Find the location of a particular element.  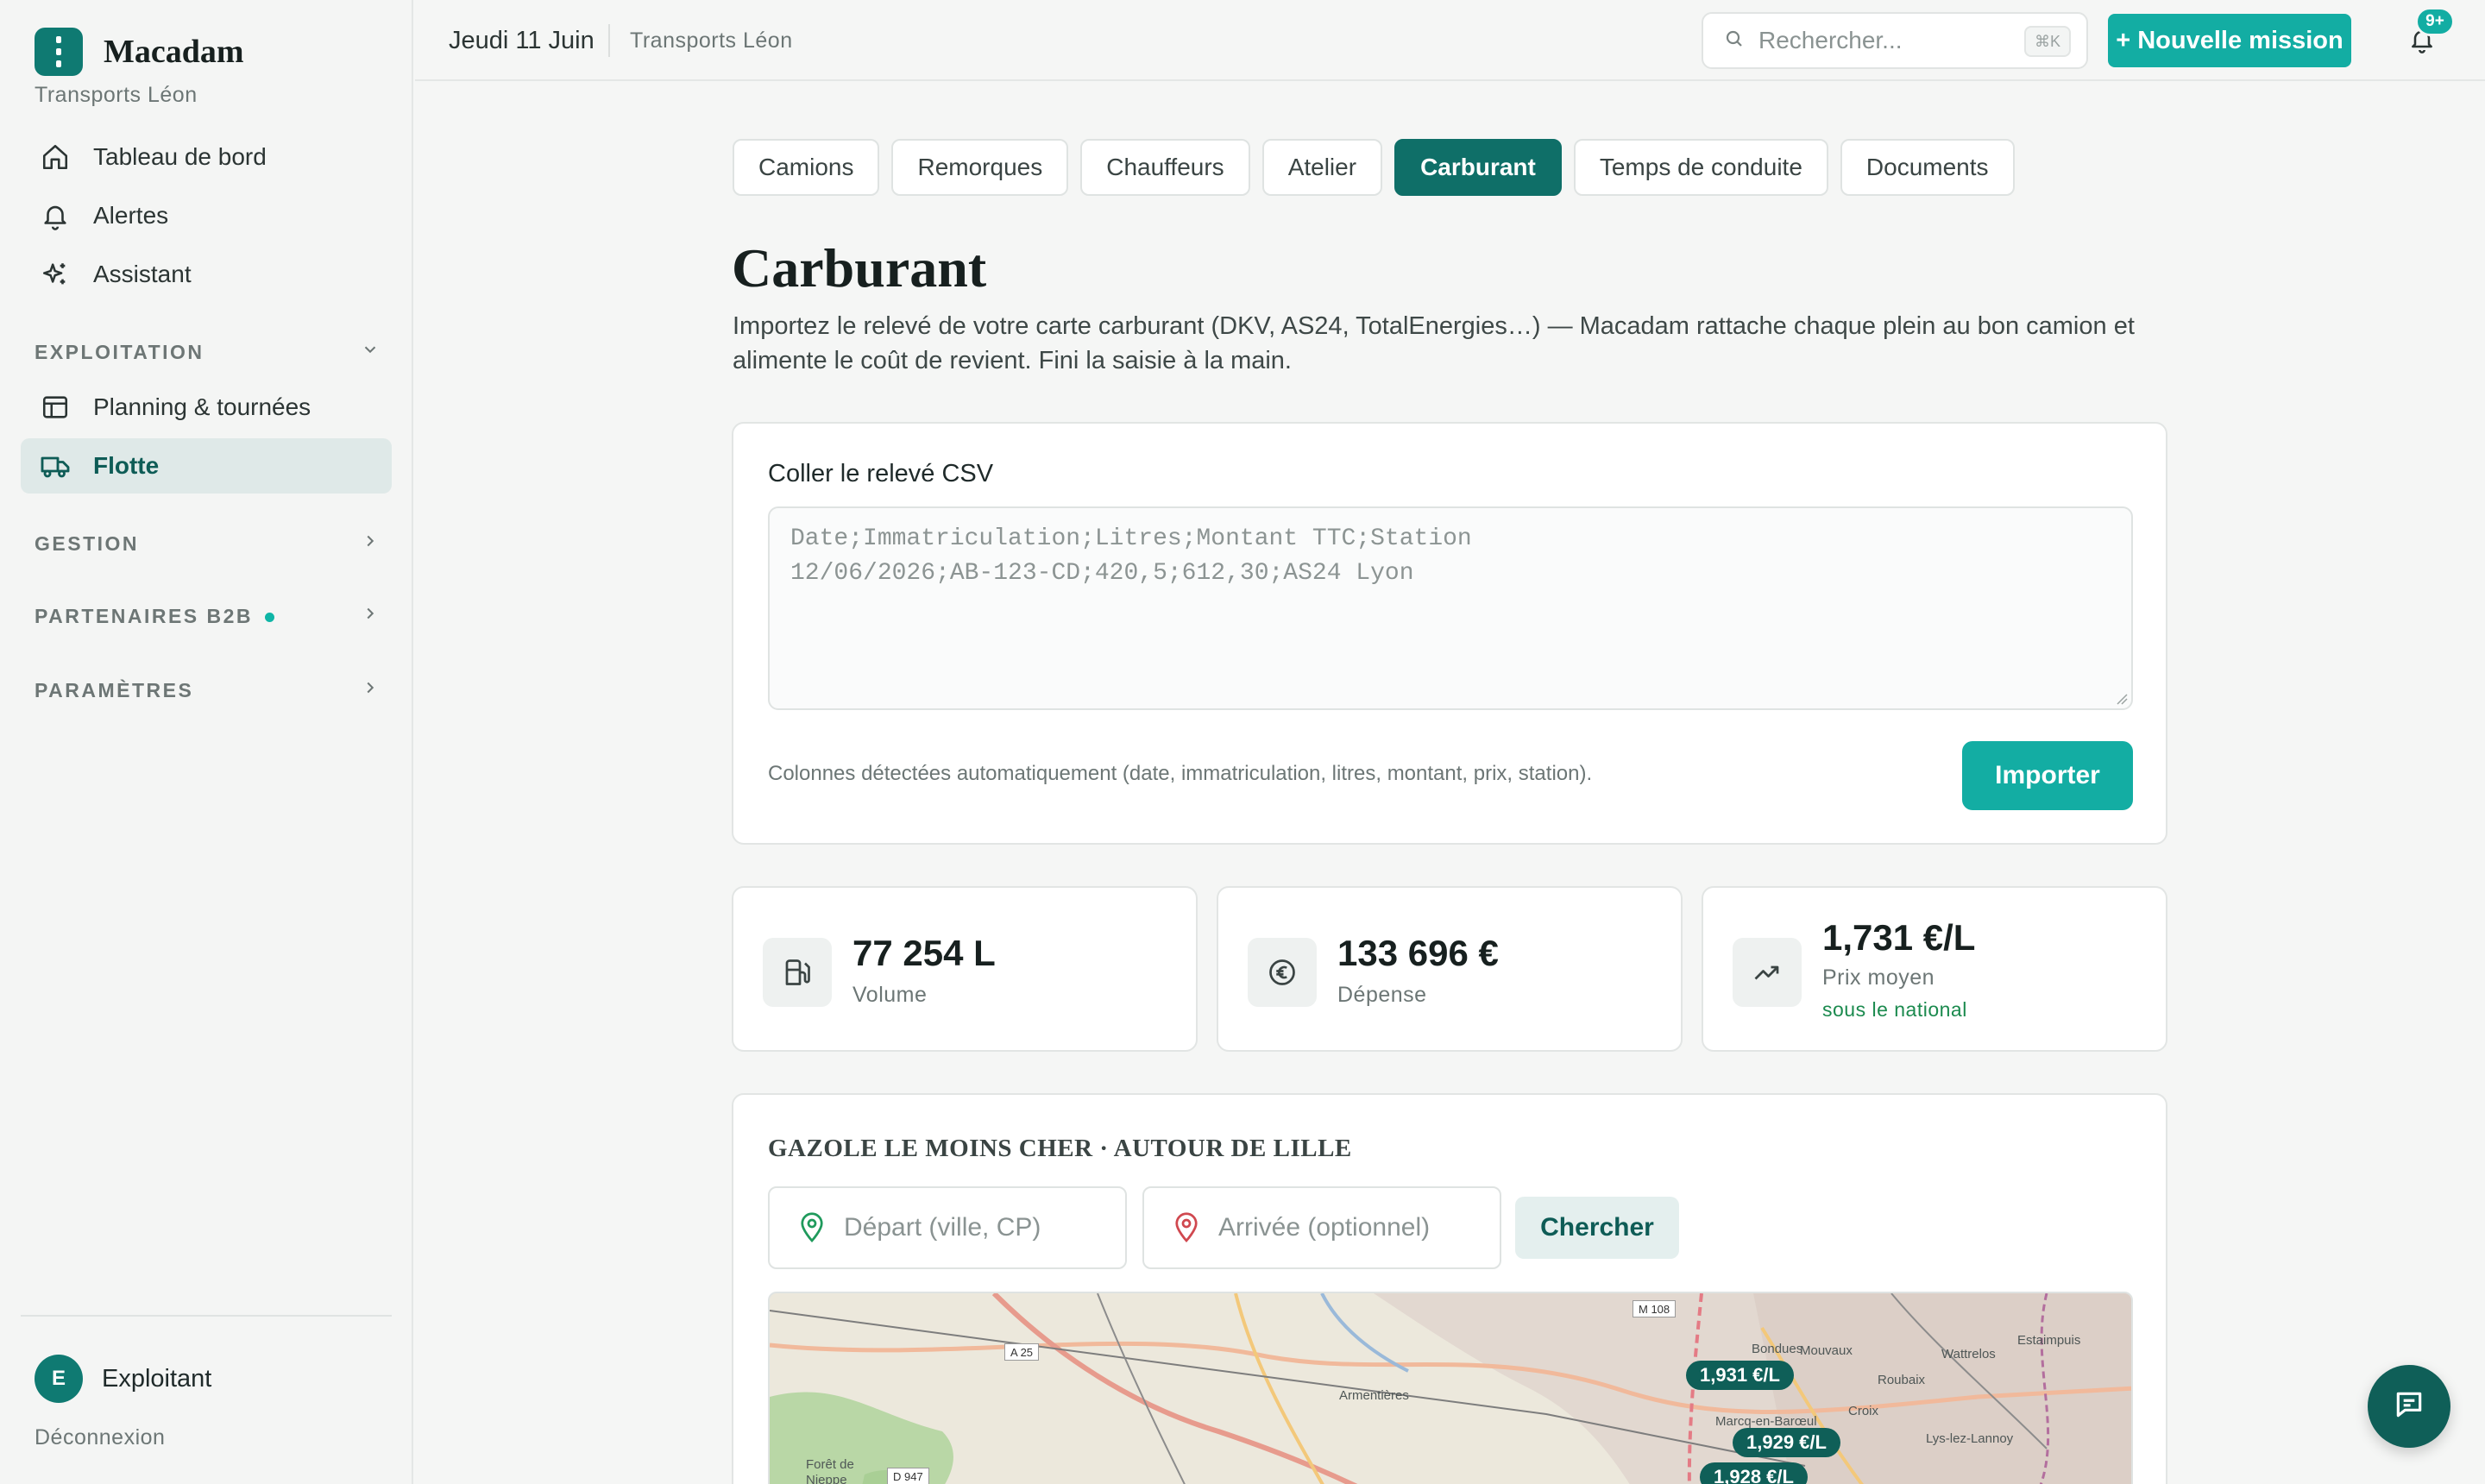

section-label: PARTENAIRES B2B is located at coordinates (144, 615).